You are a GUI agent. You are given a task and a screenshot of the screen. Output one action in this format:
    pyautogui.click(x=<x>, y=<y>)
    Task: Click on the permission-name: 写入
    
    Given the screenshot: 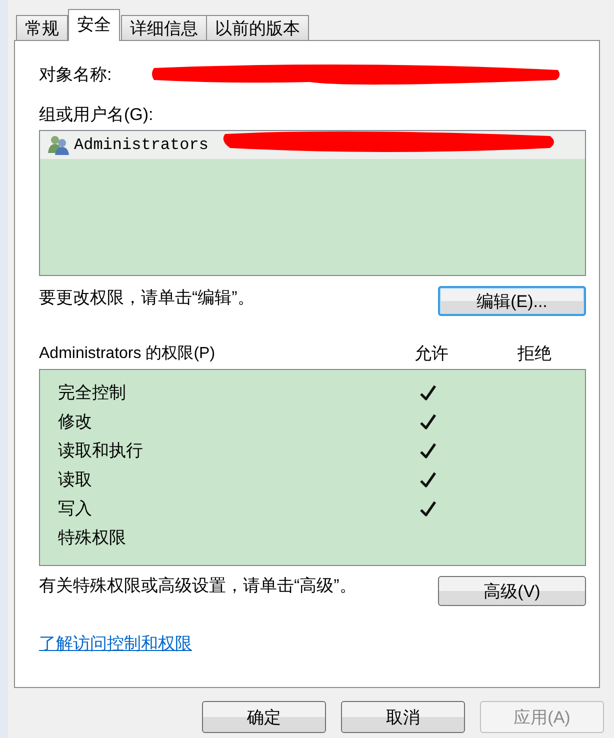 What is the action you would take?
    pyautogui.click(x=75, y=509)
    